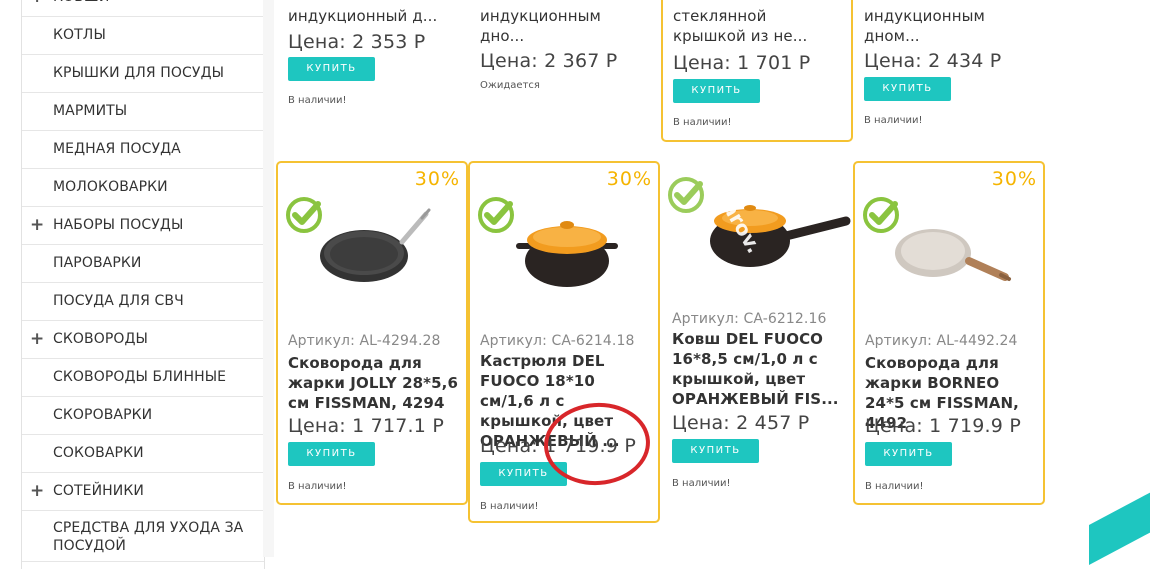 This screenshot has height=569, width=1150. Describe the element at coordinates (741, 423) in the screenshot. I see `product-price: Цена: 2 457 Р` at that location.